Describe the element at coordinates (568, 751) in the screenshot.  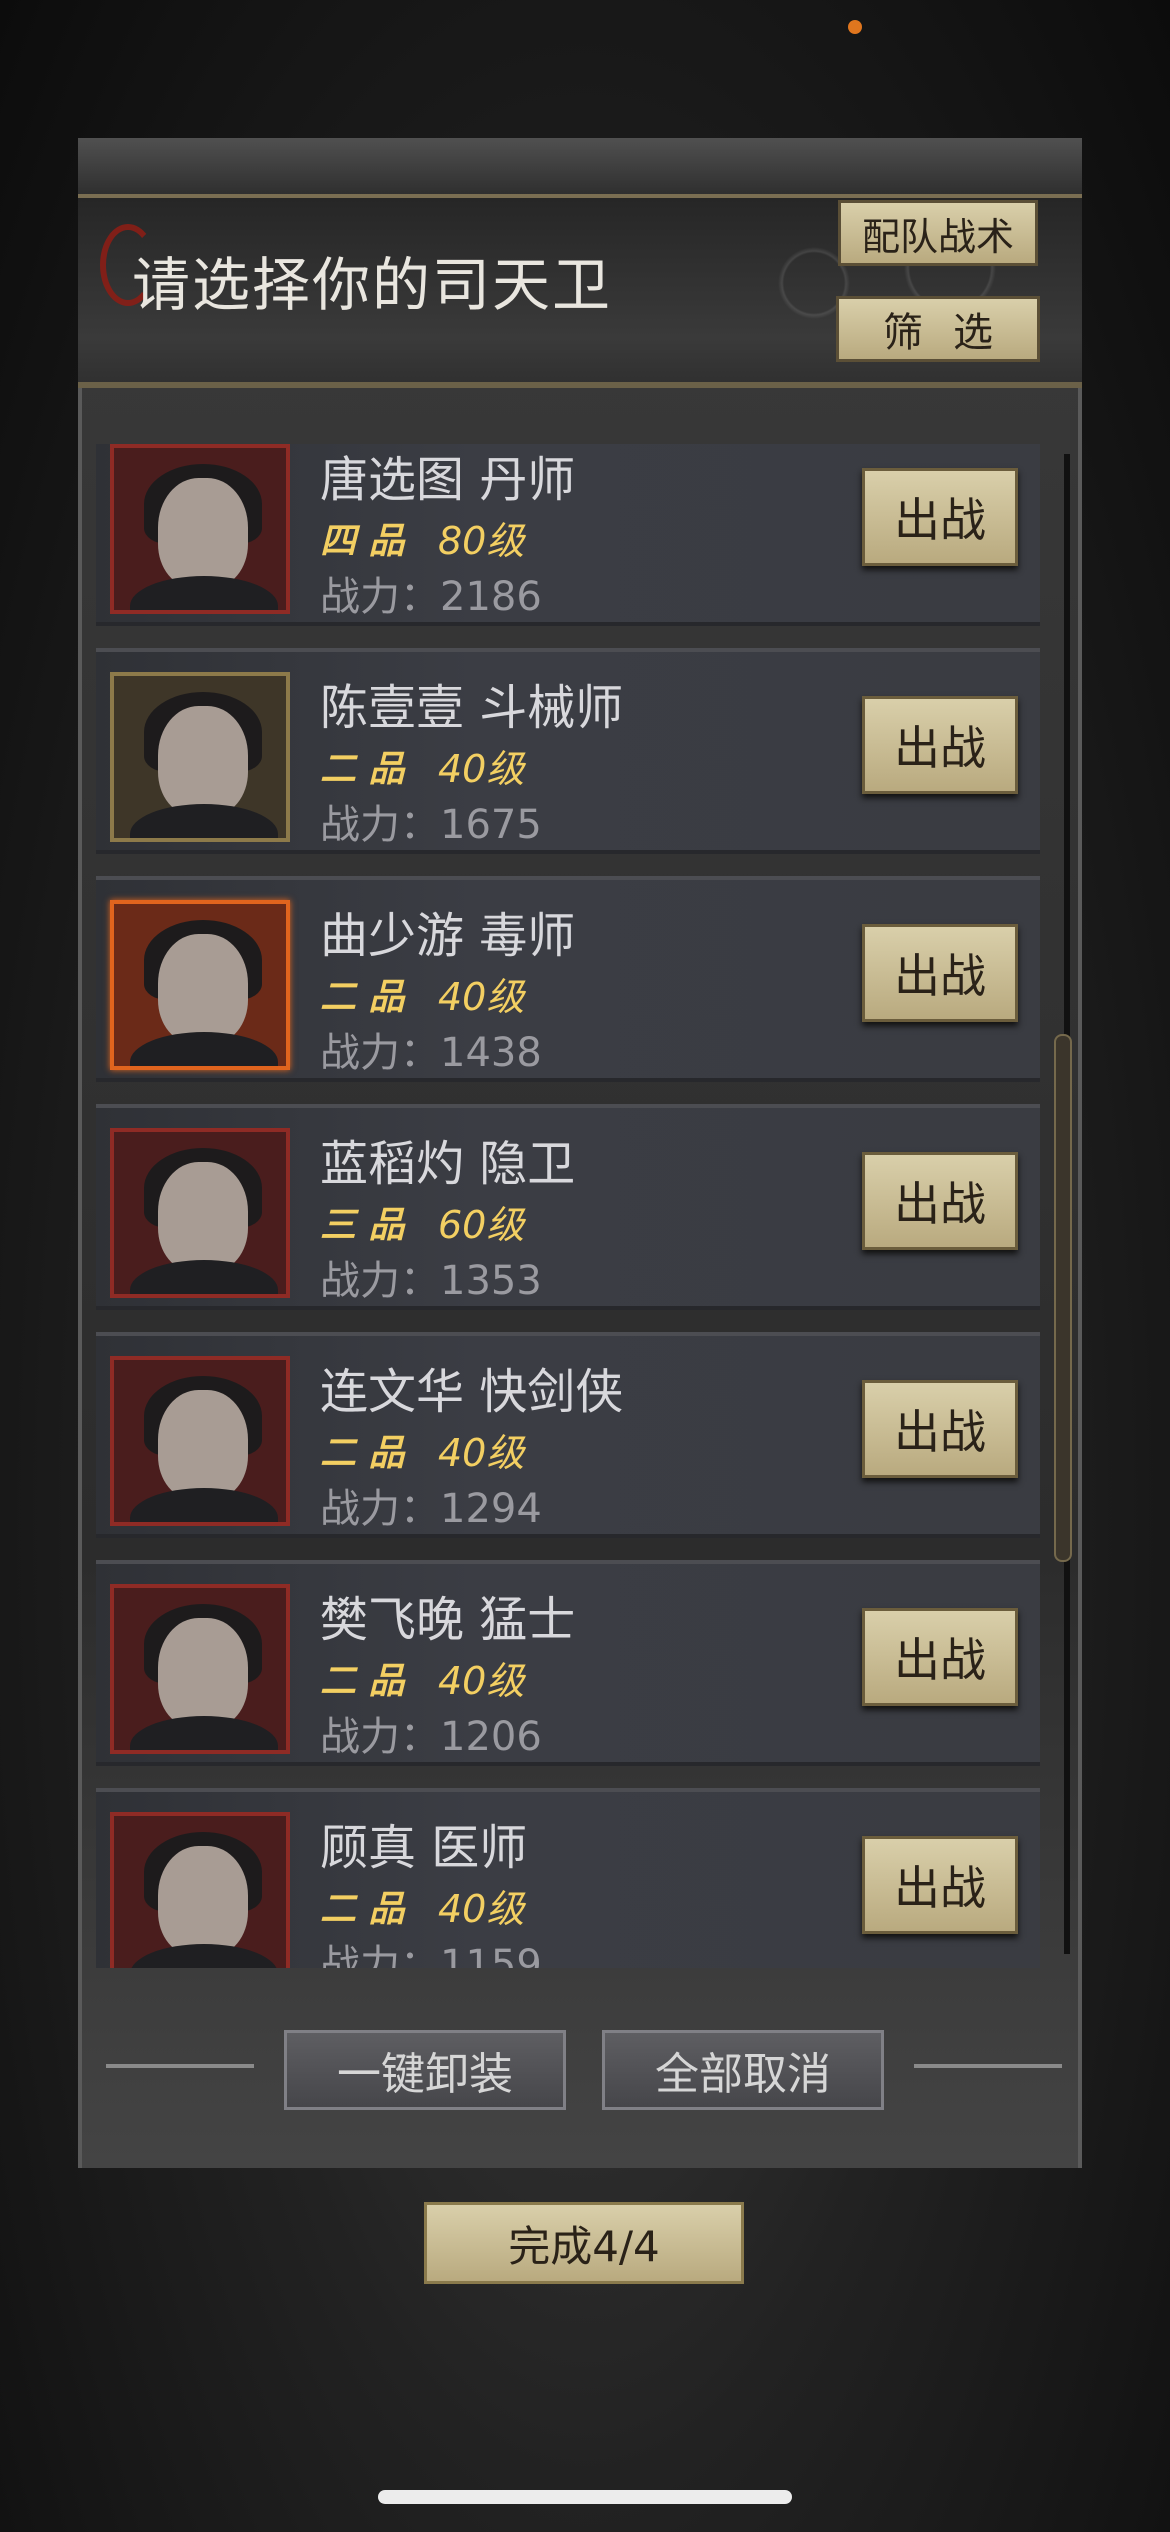
I see `list-item: 陈壹壹 斗械师 二 品 40级 战力：1675 出战` at that location.